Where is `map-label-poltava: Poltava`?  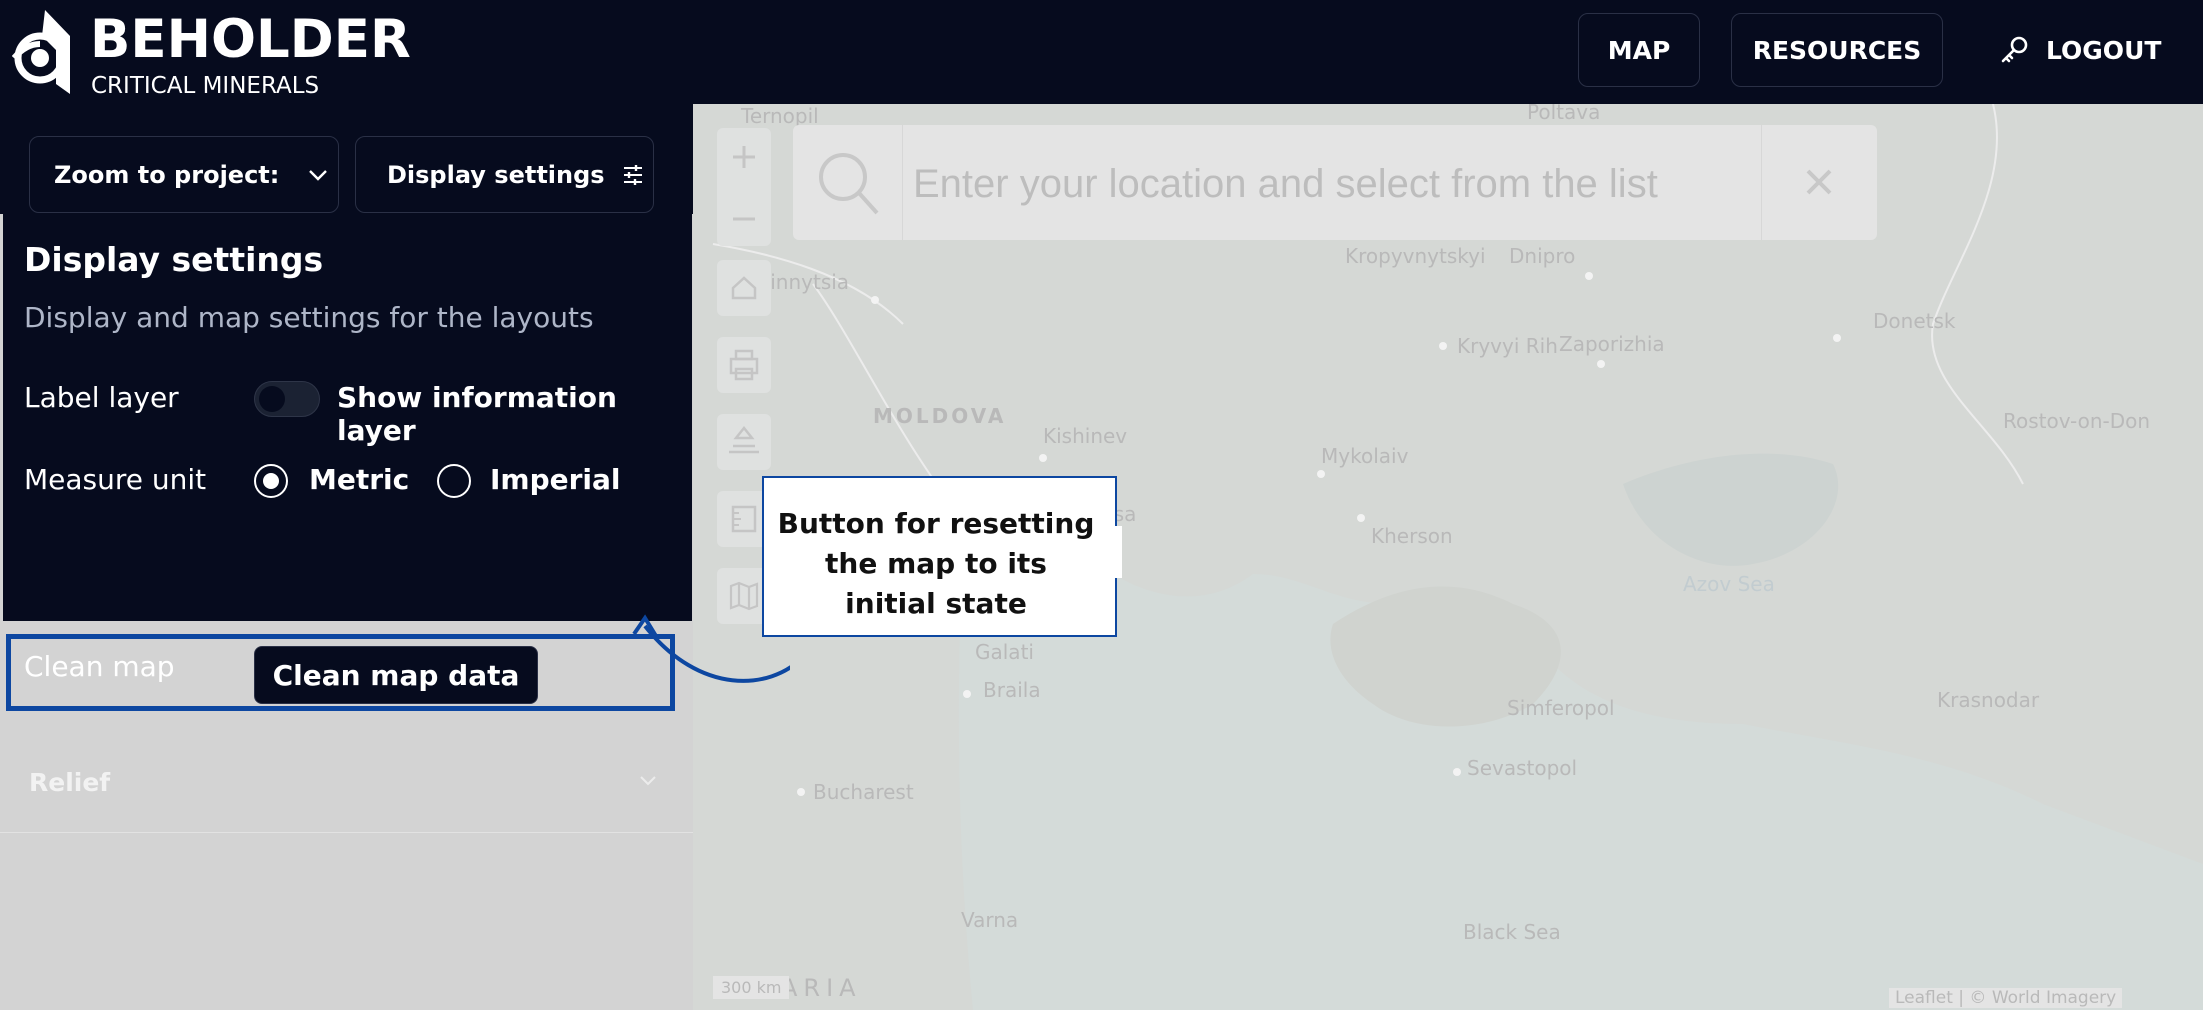
map-label-poltava: Poltava is located at coordinates (1564, 114).